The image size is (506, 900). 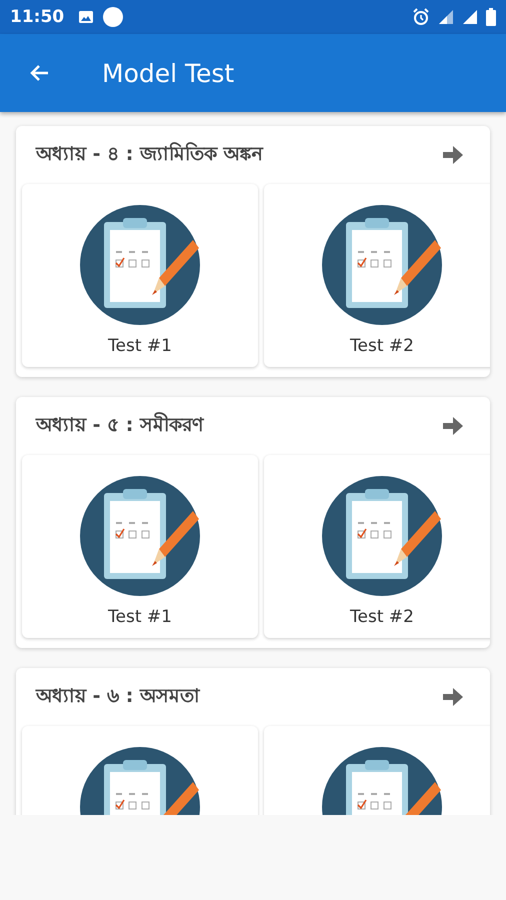 I want to click on chapter-title: অধ্যায় - ৫ : সমীকরণ, so click(x=119, y=424).